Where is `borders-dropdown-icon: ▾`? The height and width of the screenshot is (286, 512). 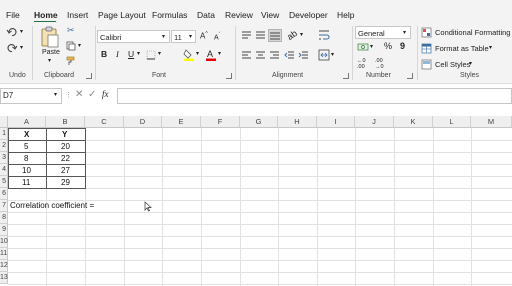
borders-dropdown-icon: ▾ is located at coordinates (159, 53).